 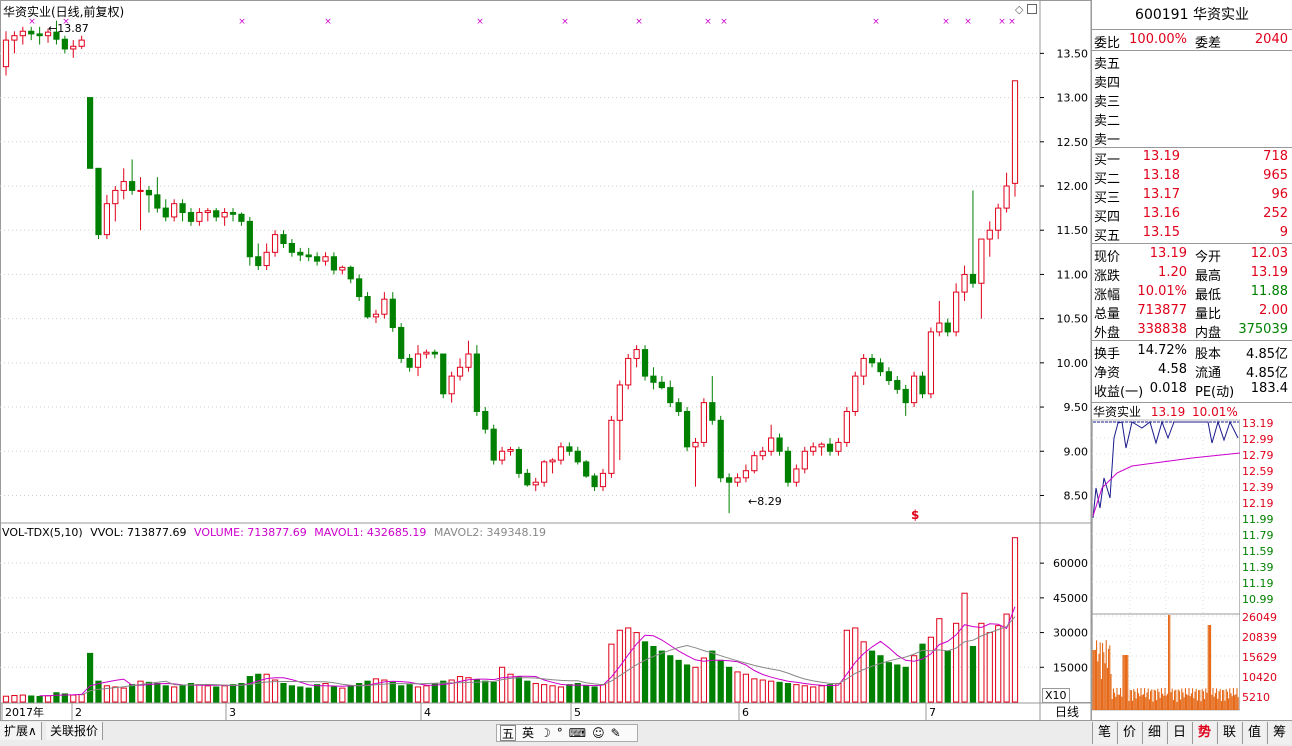 I want to click on x-axis-label: 5, so click(x=577, y=712).